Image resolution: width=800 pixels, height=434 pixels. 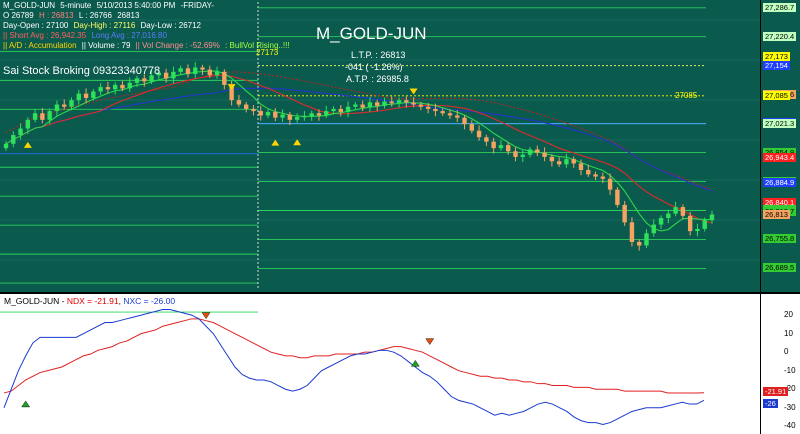 I want to click on day-open: Day-Open : 27100, so click(x=36, y=25).